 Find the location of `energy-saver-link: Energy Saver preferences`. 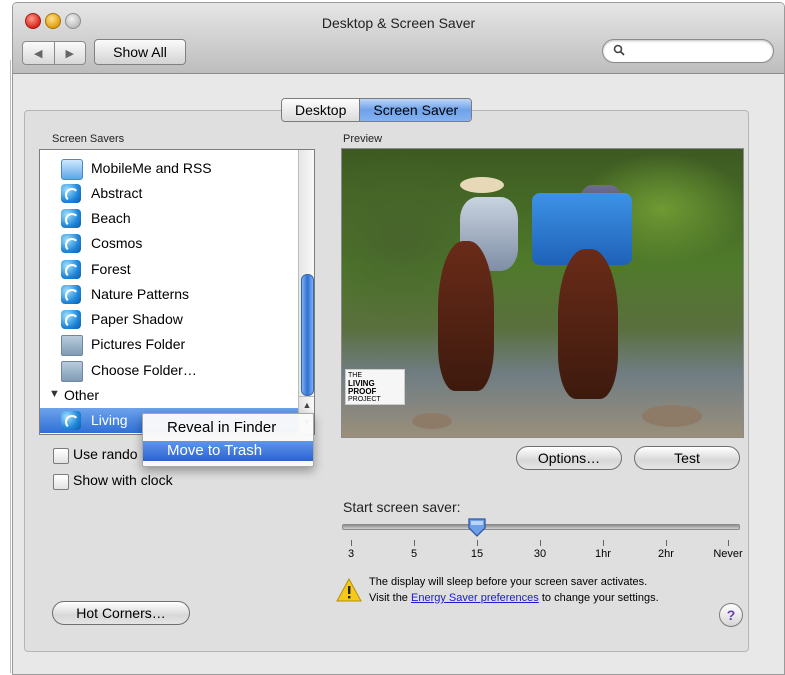

energy-saver-link: Energy Saver preferences is located at coordinates (475, 598).